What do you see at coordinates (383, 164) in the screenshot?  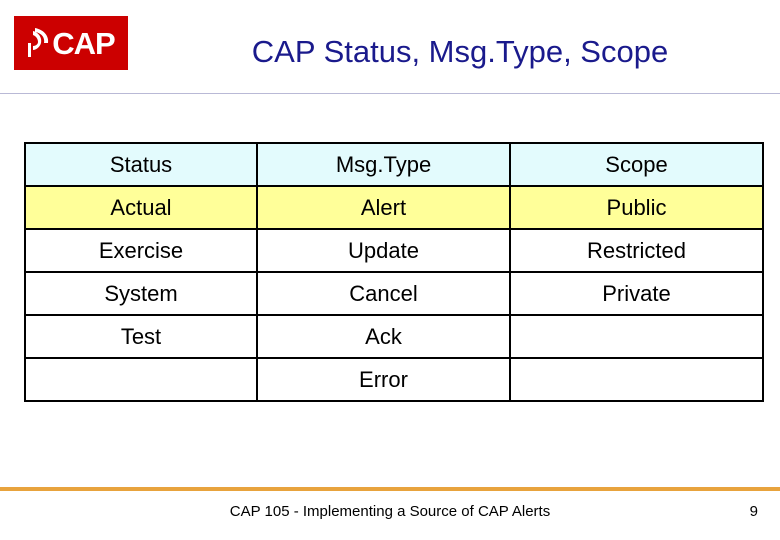 I see `column-header-msgtype: Msg.Type` at bounding box center [383, 164].